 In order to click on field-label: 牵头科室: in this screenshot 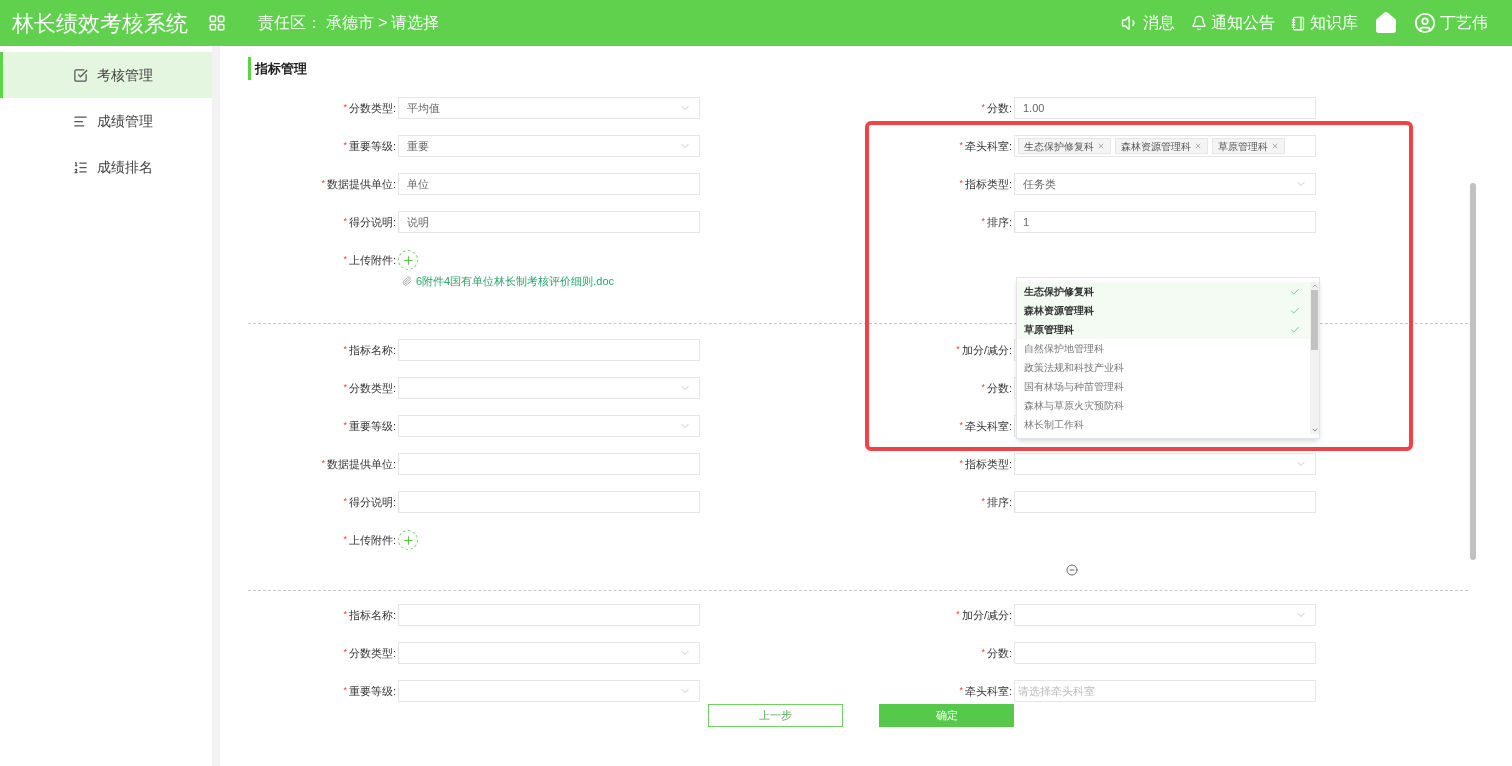, I will do `click(988, 691)`.